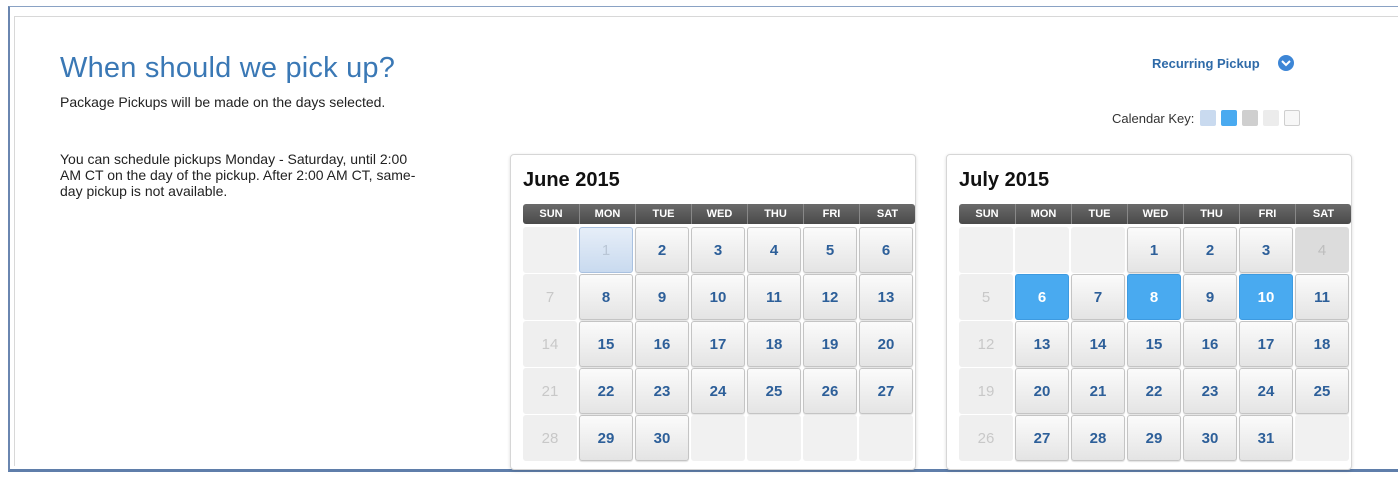 This screenshot has height=477, width=1398. Describe the element at coordinates (1206, 63) in the screenshot. I see `recurring-pickup-label: Recurring Pickup` at that location.